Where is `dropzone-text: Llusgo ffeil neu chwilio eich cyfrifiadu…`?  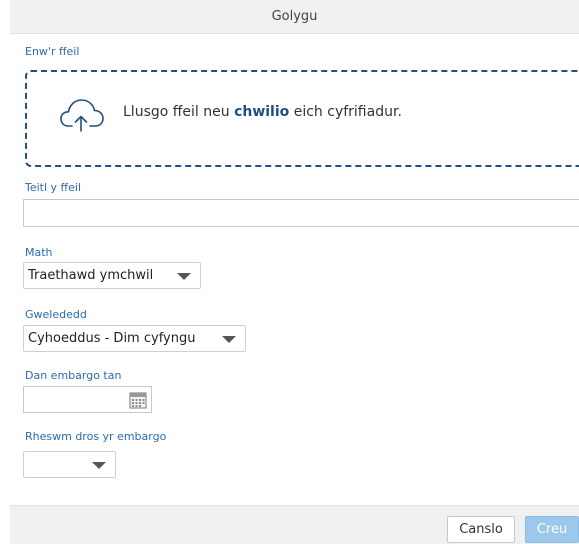
dropzone-text: Llusgo ffeil neu chwilio eich cyfrifiadu… is located at coordinates (262, 112).